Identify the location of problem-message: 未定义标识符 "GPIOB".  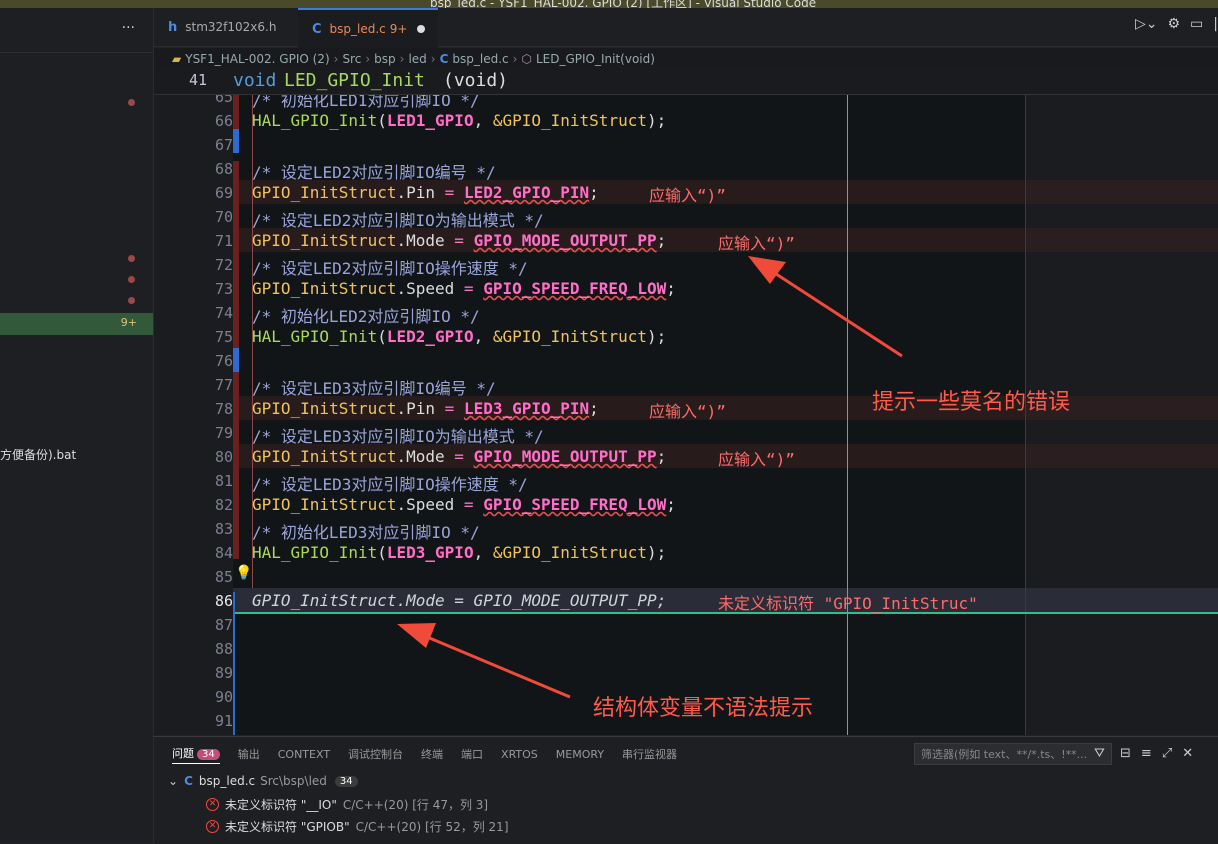
(287, 827).